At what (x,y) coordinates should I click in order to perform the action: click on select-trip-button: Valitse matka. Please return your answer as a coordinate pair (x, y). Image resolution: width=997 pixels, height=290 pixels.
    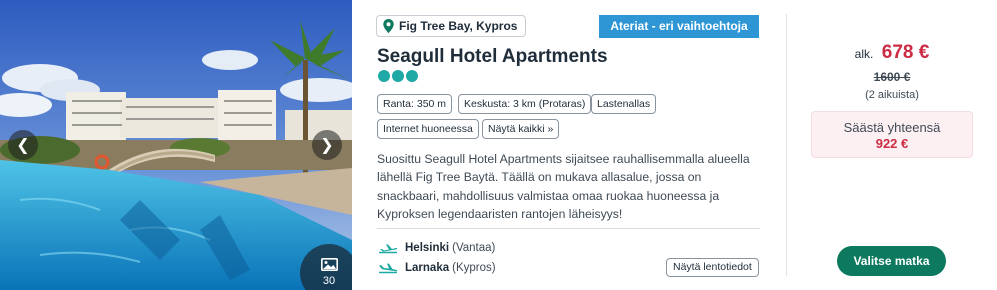
    Looking at the image, I should click on (891, 261).